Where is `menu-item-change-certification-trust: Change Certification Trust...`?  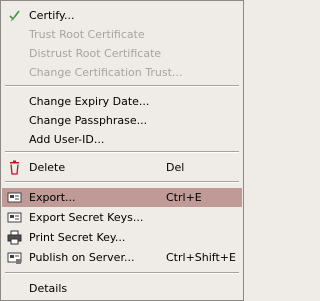
menu-item-change-certification-trust: Change Certification Trust... is located at coordinates (122, 72).